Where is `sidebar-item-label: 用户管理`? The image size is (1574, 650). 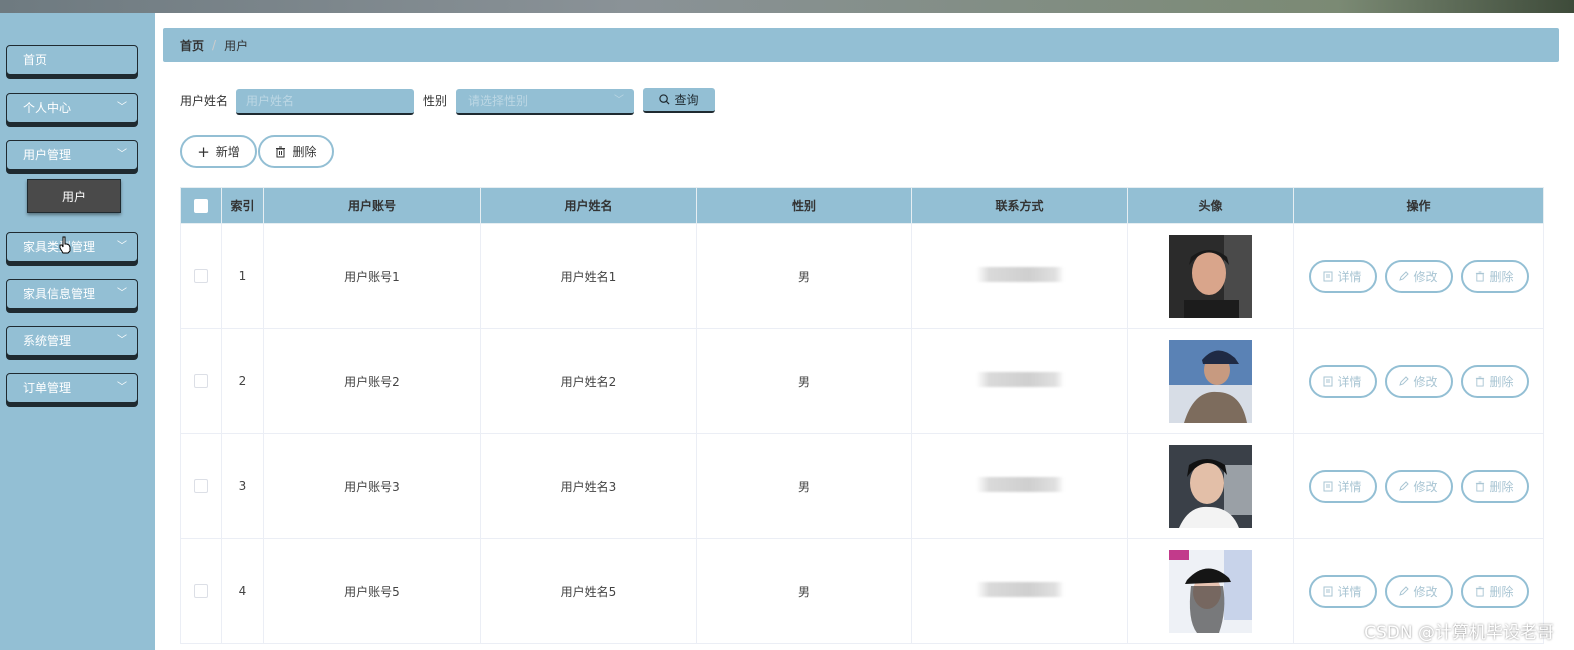 sidebar-item-label: 用户管理 is located at coordinates (47, 155).